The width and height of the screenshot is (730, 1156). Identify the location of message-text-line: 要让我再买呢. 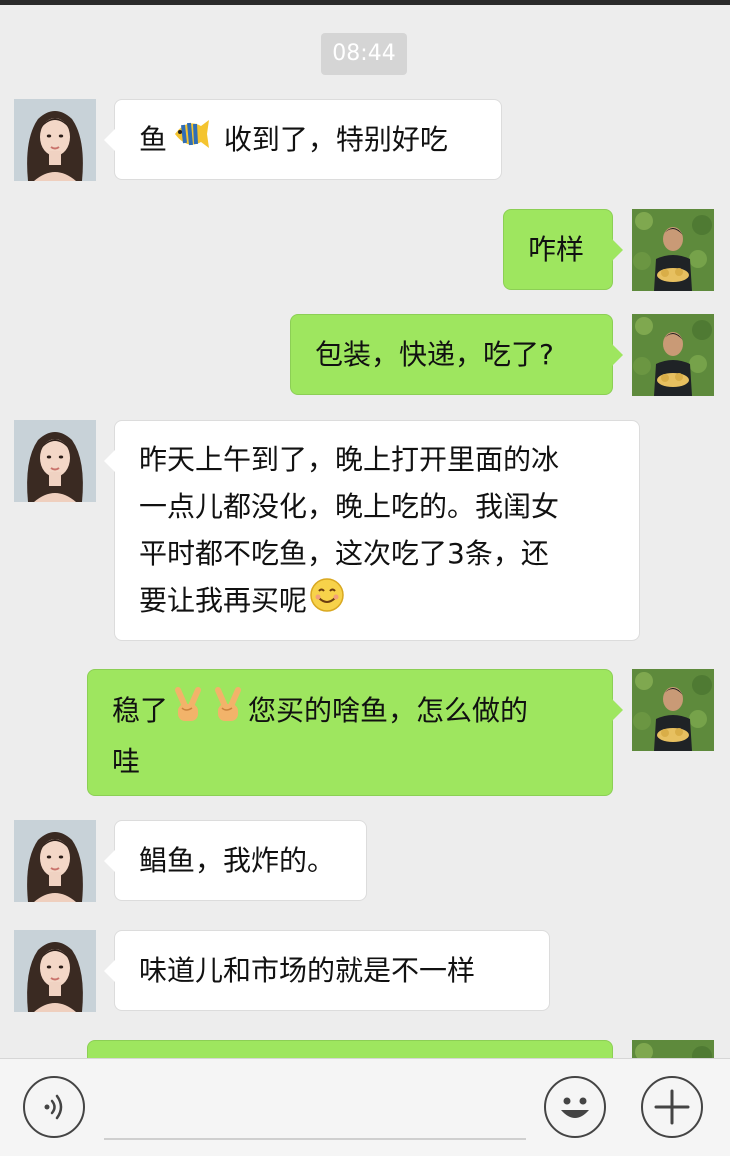
(223, 600).